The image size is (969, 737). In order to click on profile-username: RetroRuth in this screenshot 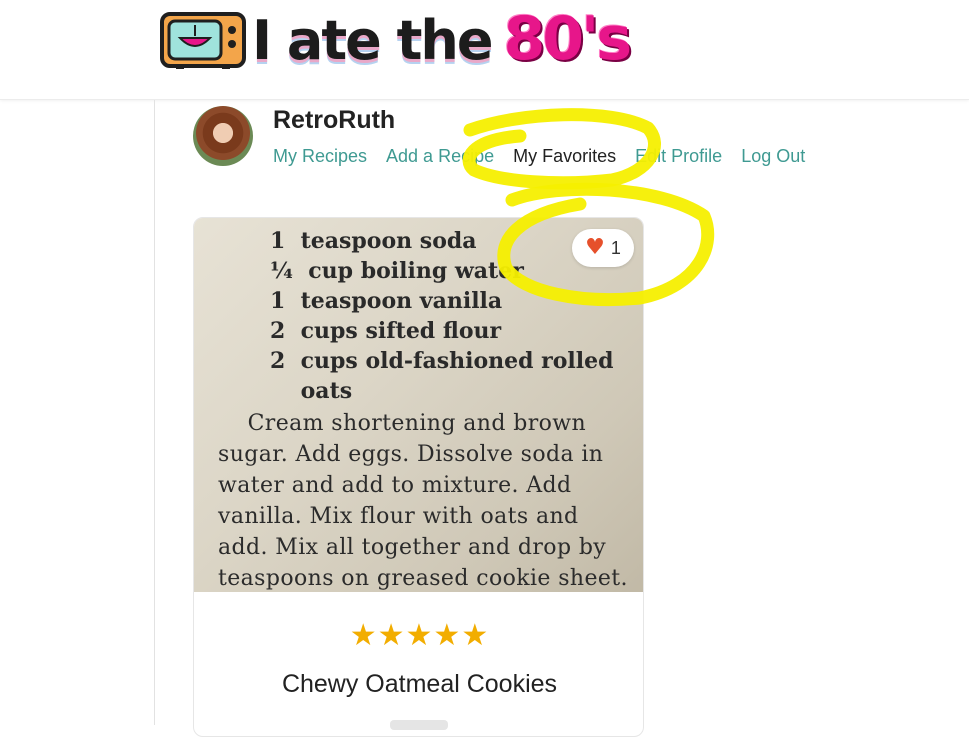, I will do `click(334, 120)`.